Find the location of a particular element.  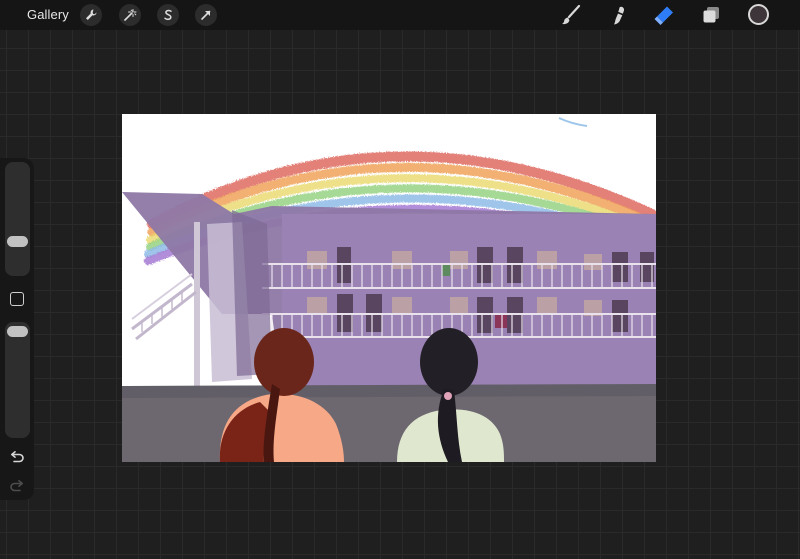

smudge-icon is located at coordinates (618, 15).